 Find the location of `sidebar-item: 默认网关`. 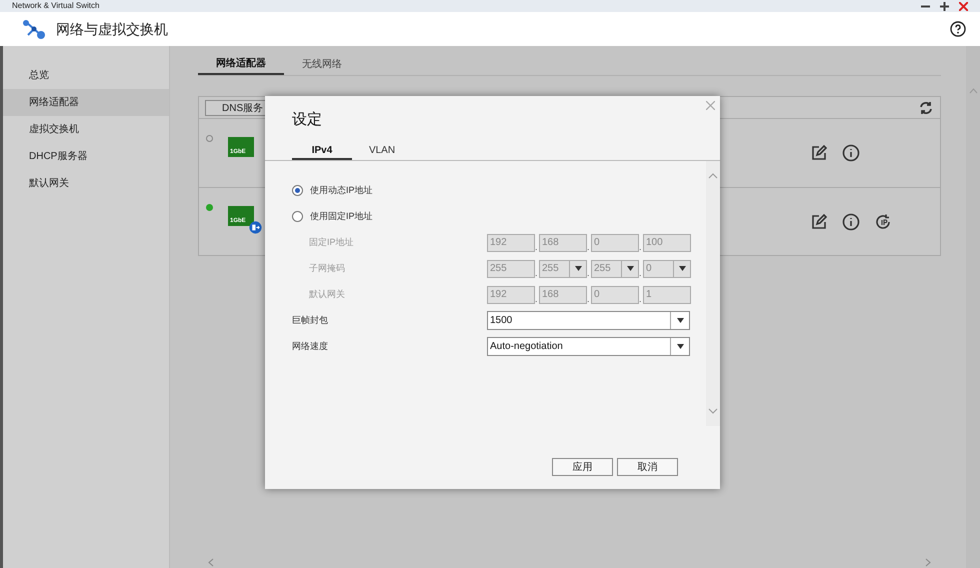

sidebar-item: 默认网关 is located at coordinates (86, 183).